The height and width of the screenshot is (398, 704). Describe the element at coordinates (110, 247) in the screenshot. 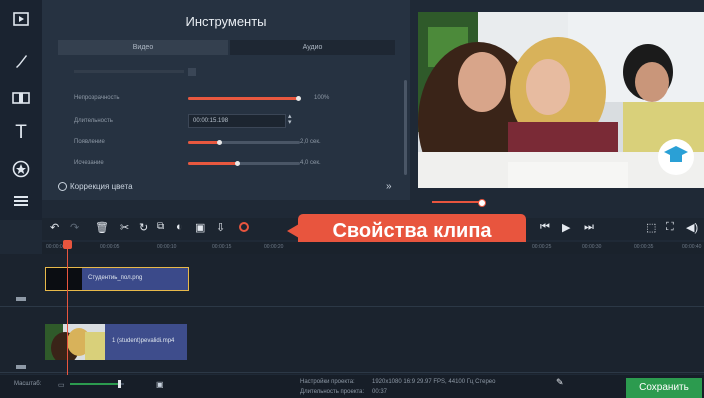

I see `ruler-tick: 00:00:05` at that location.